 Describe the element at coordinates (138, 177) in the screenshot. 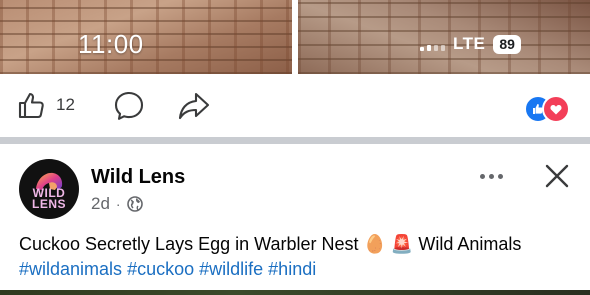

I see `post-author-name: Wild Lens` at that location.